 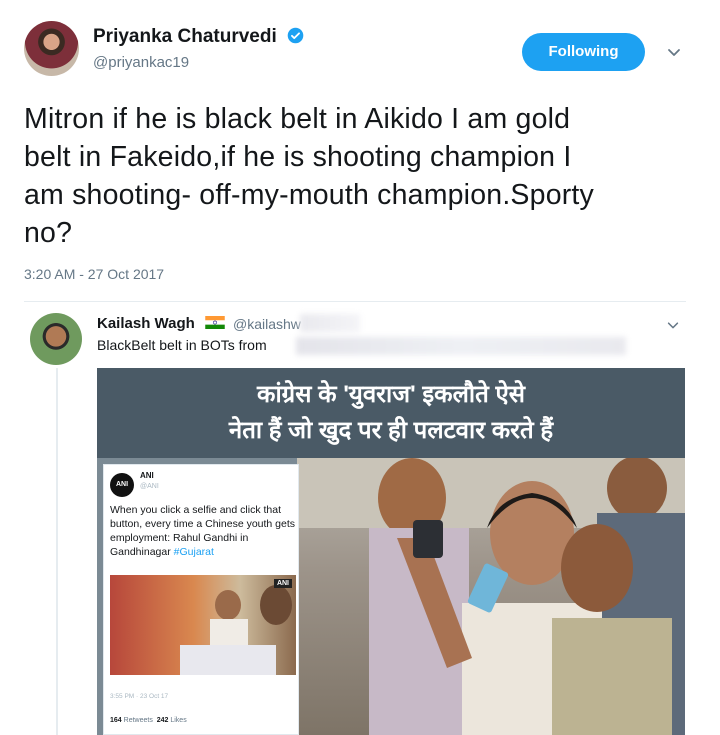 I want to click on embedded-time: 3:55 PM · 23 Oct 17, so click(x=139, y=696).